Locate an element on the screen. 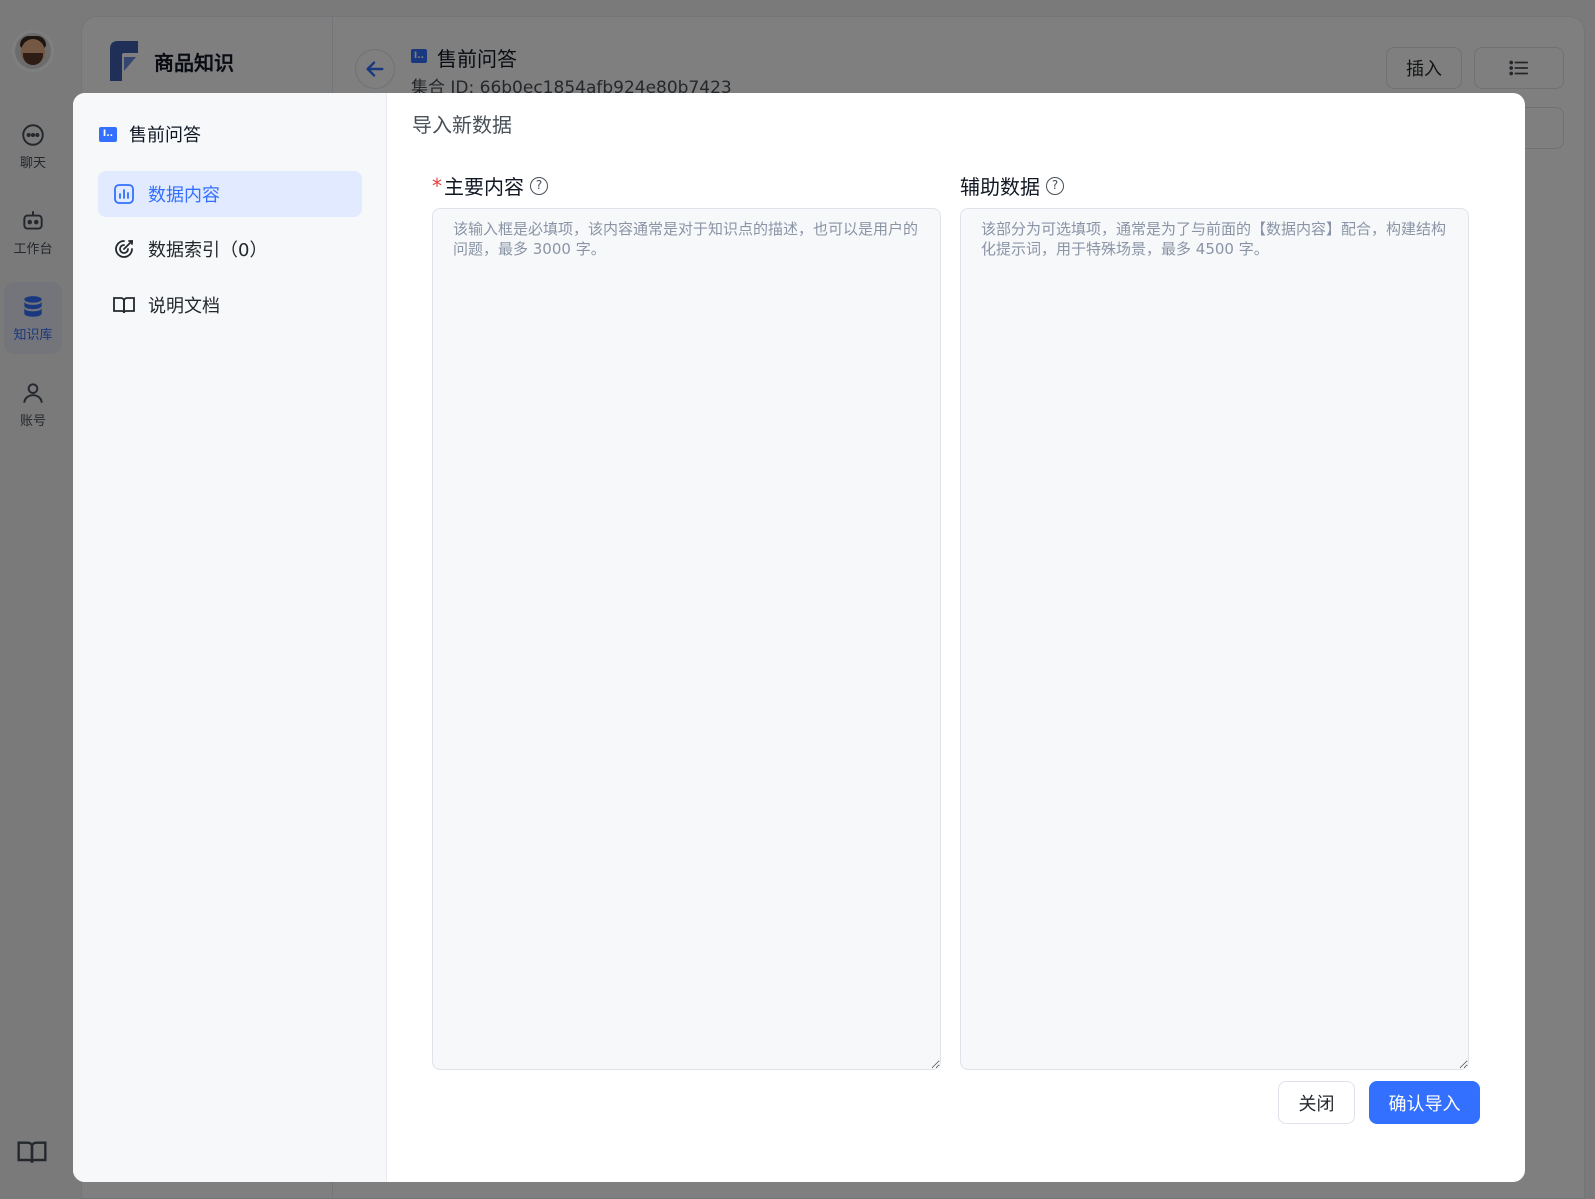 This screenshot has height=1199, width=1595. chart-bars-icon is located at coordinates (124, 194).